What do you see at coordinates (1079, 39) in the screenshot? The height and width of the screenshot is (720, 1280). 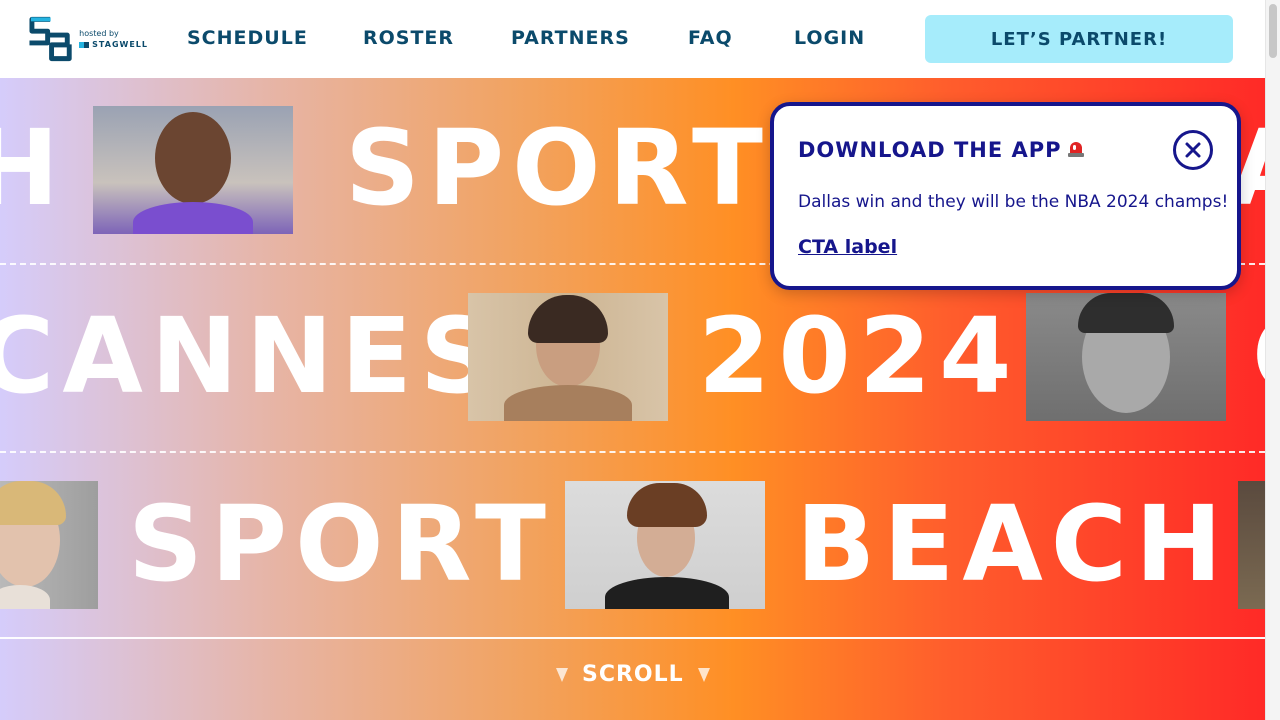 I see `lets-partner-button: LET’S PARTNER!` at bounding box center [1079, 39].